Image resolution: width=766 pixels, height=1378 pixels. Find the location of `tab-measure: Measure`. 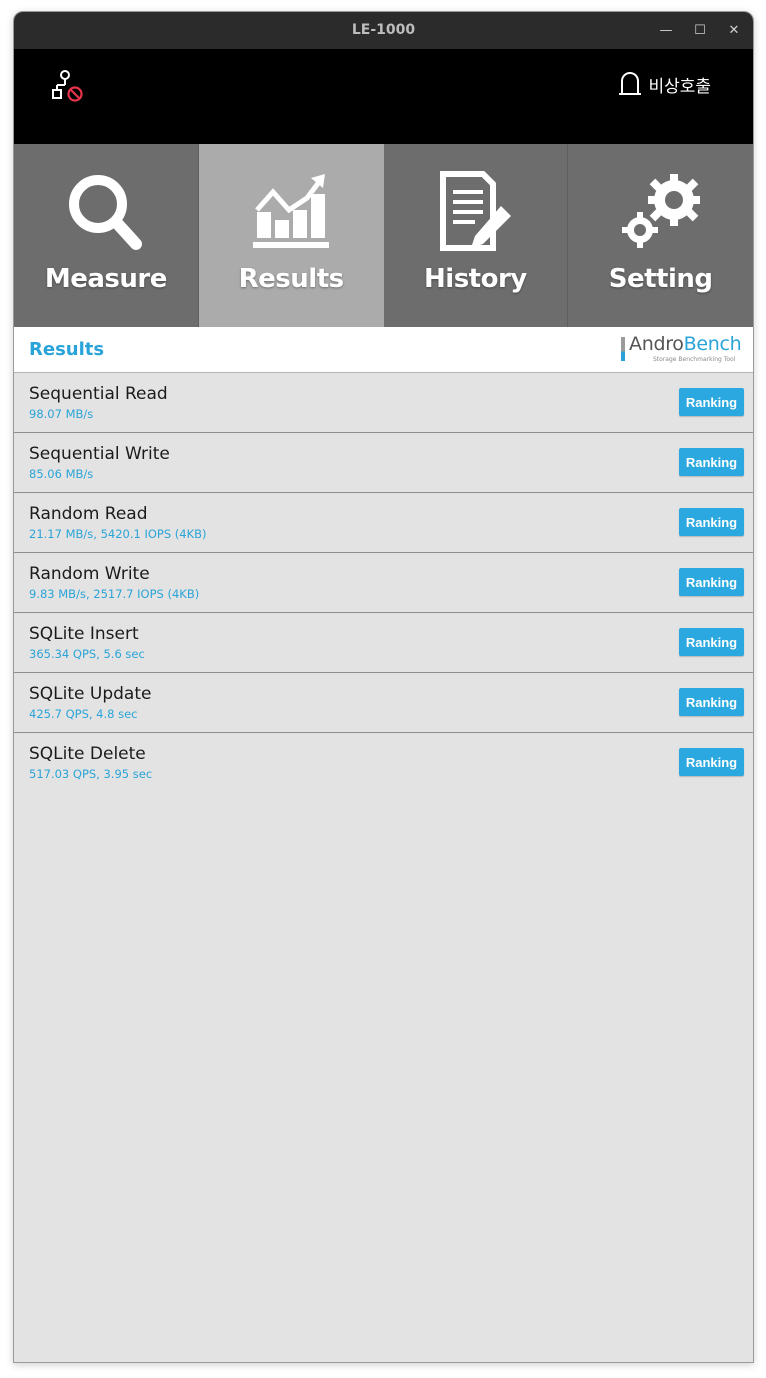

tab-measure: Measure is located at coordinates (106, 235).